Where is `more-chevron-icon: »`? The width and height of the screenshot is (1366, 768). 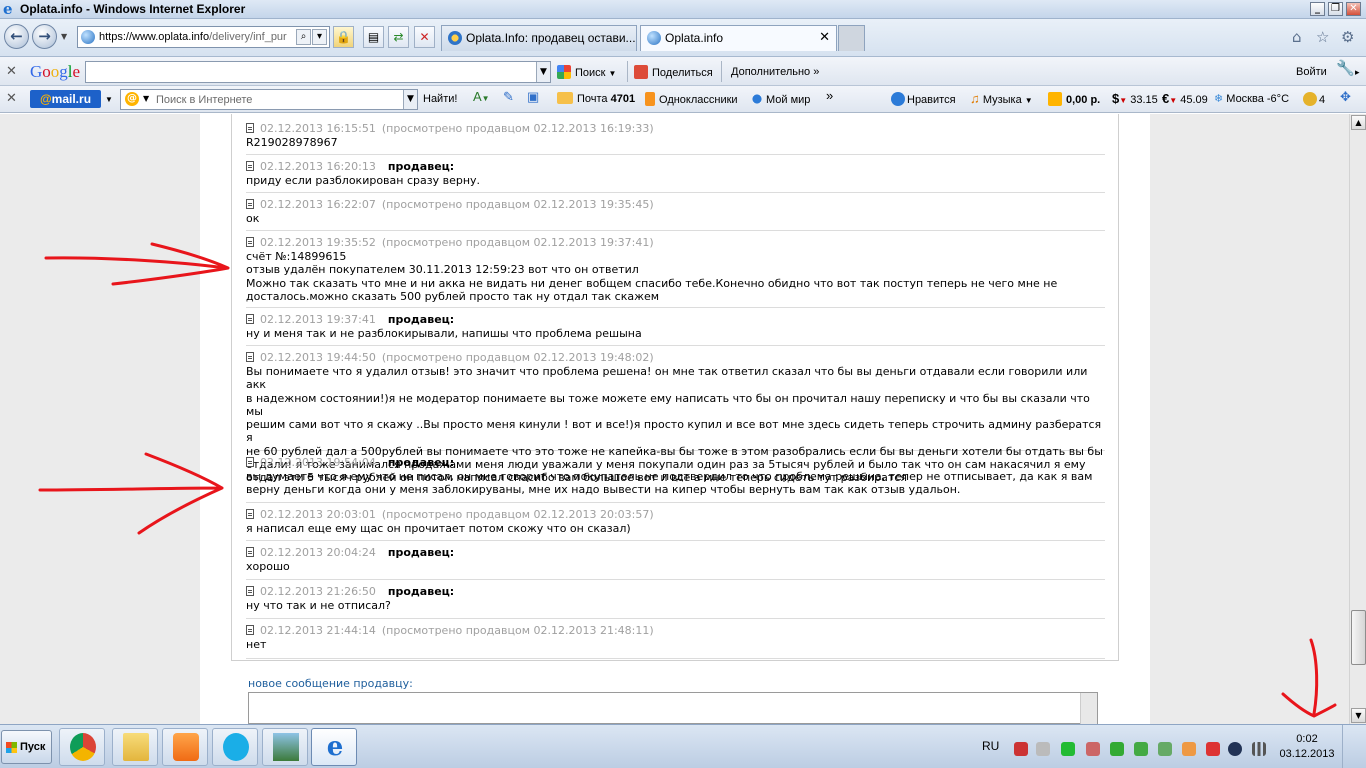 more-chevron-icon: » is located at coordinates (829, 96).